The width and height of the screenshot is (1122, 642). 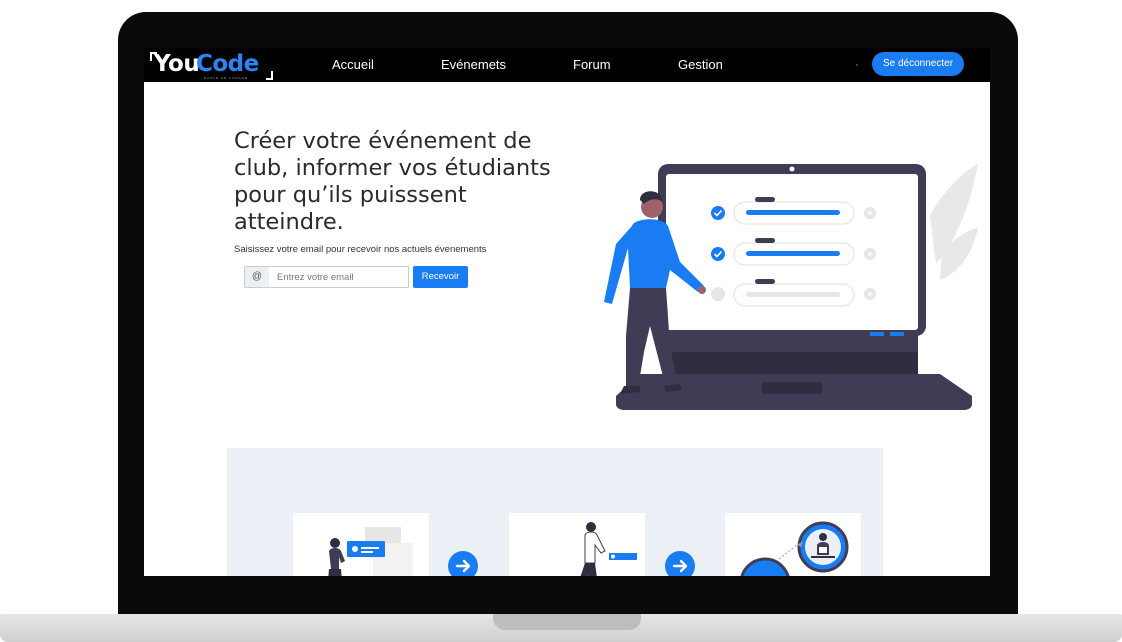 I want to click on steps-section, so click(x=555, y=512).